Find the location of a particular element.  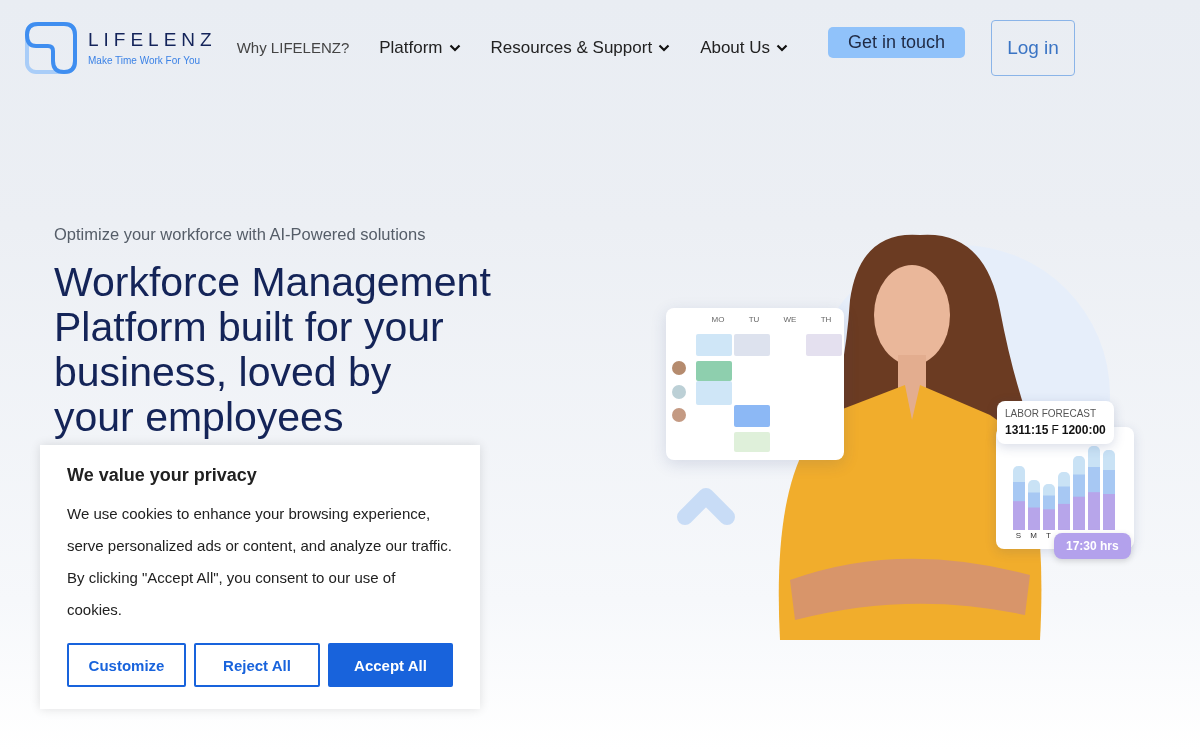

hero-subtitle: Optimize your workforce with AI-Powered solutions is located at coordinates (240, 234).